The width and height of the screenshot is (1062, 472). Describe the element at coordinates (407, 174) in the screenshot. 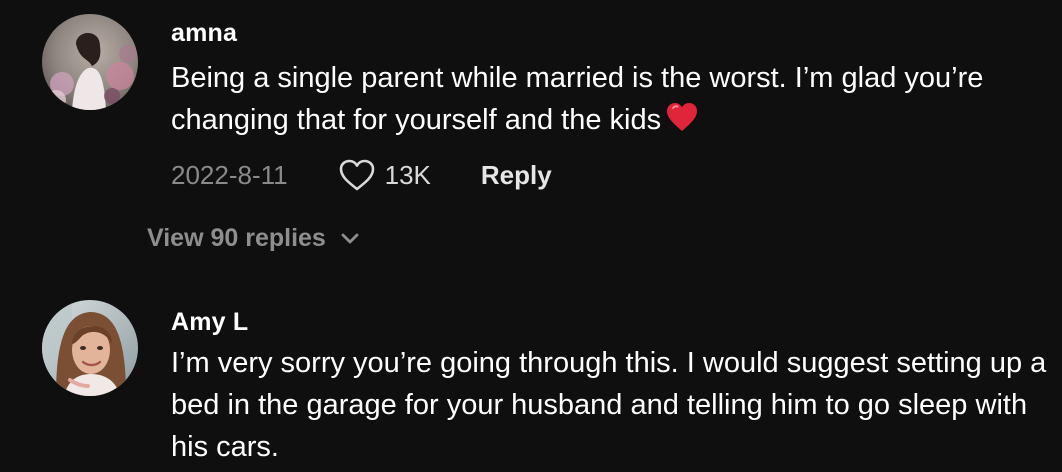

I see `like-count: 13K` at that location.